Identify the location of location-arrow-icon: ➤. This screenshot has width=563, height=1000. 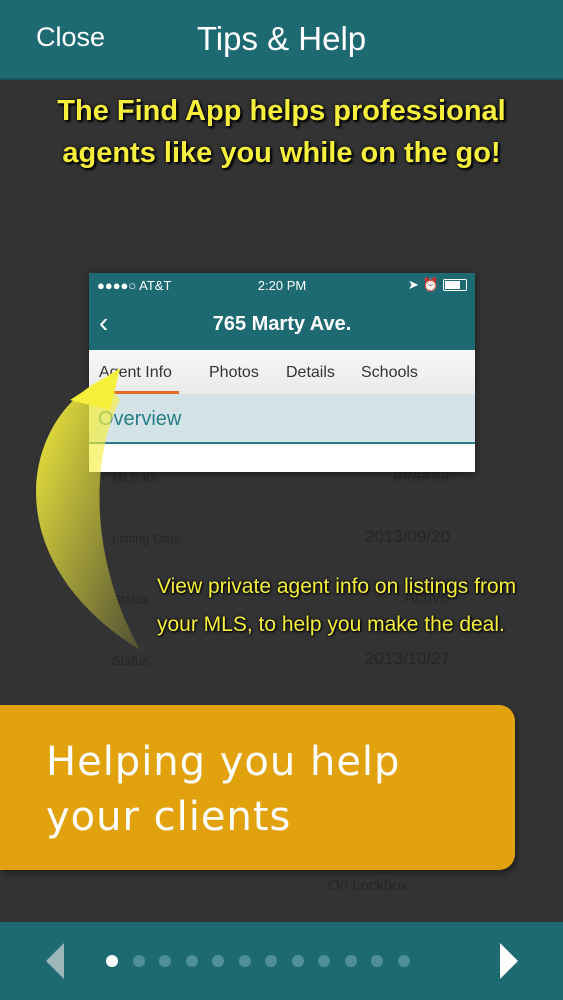
(413, 284).